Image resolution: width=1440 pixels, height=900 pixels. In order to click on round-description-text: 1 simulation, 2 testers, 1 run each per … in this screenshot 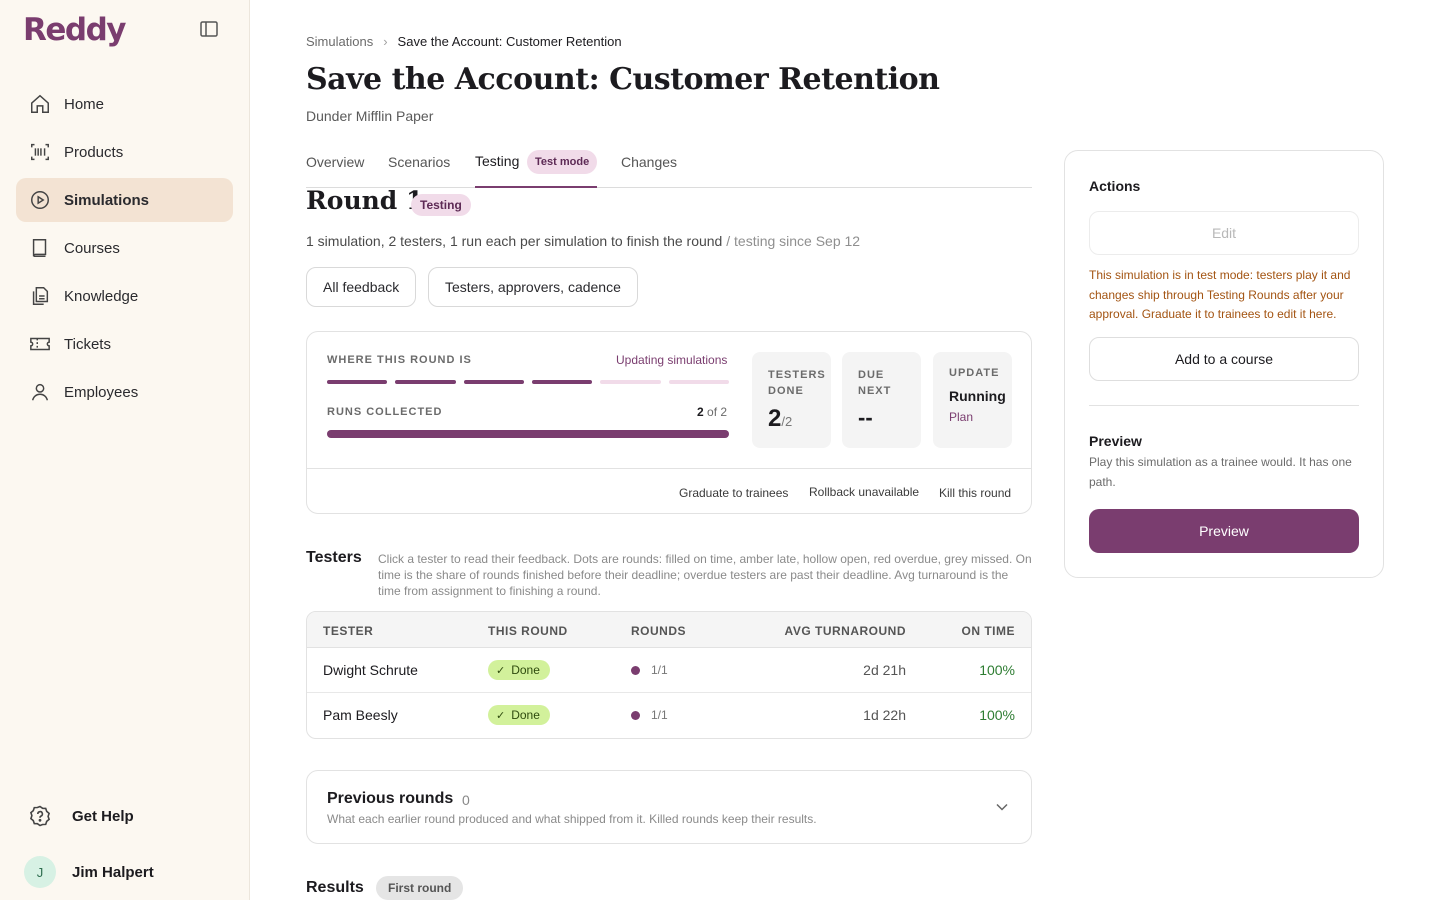, I will do `click(514, 241)`.